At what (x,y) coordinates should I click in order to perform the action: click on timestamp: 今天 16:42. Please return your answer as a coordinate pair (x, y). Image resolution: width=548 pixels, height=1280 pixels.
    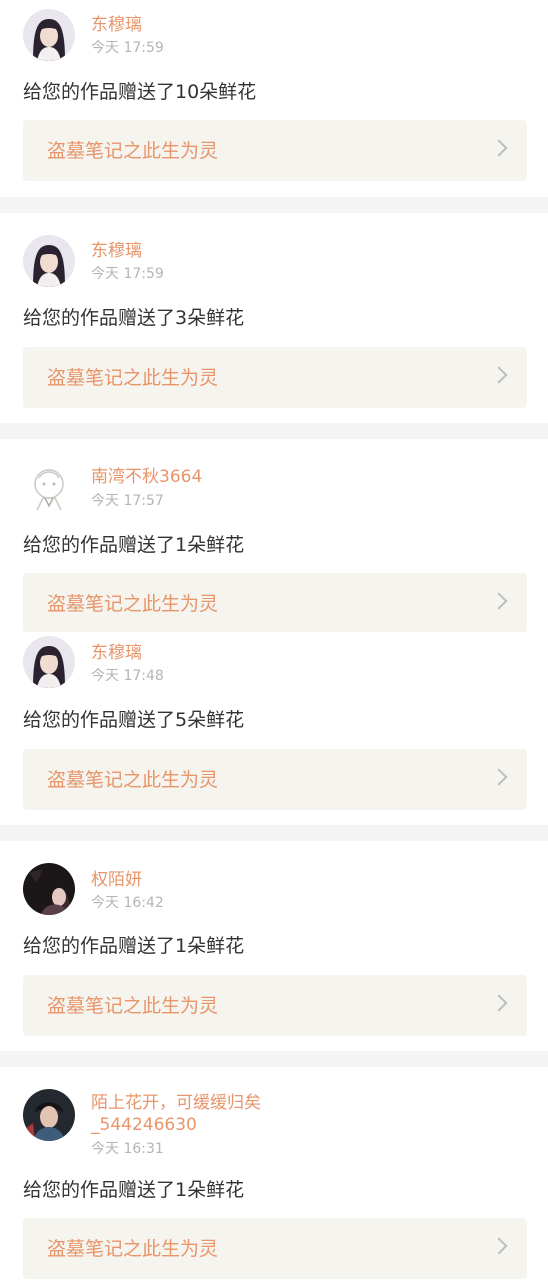
    Looking at the image, I should click on (127, 903).